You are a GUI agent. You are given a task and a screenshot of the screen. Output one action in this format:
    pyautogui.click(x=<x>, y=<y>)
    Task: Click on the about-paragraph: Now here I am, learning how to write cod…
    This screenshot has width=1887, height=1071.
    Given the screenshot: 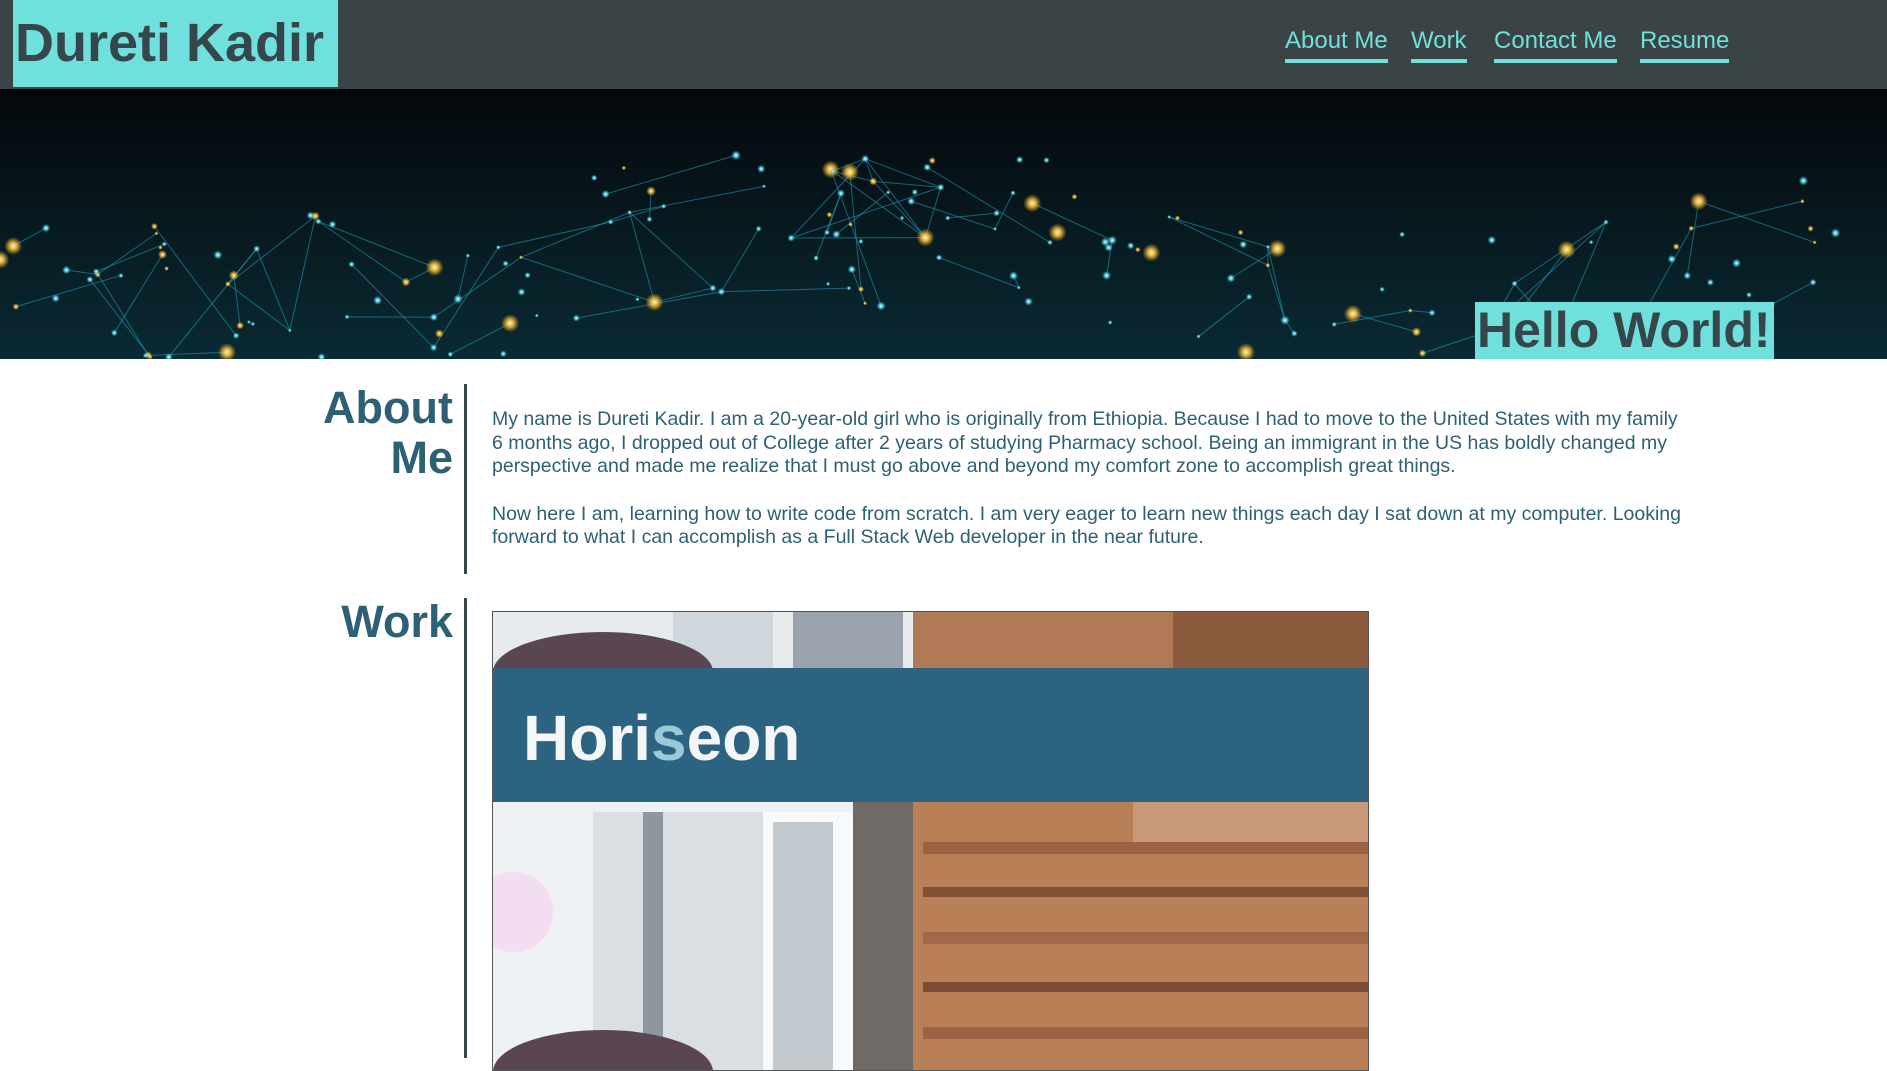 What is the action you would take?
    pyautogui.click(x=1087, y=526)
    